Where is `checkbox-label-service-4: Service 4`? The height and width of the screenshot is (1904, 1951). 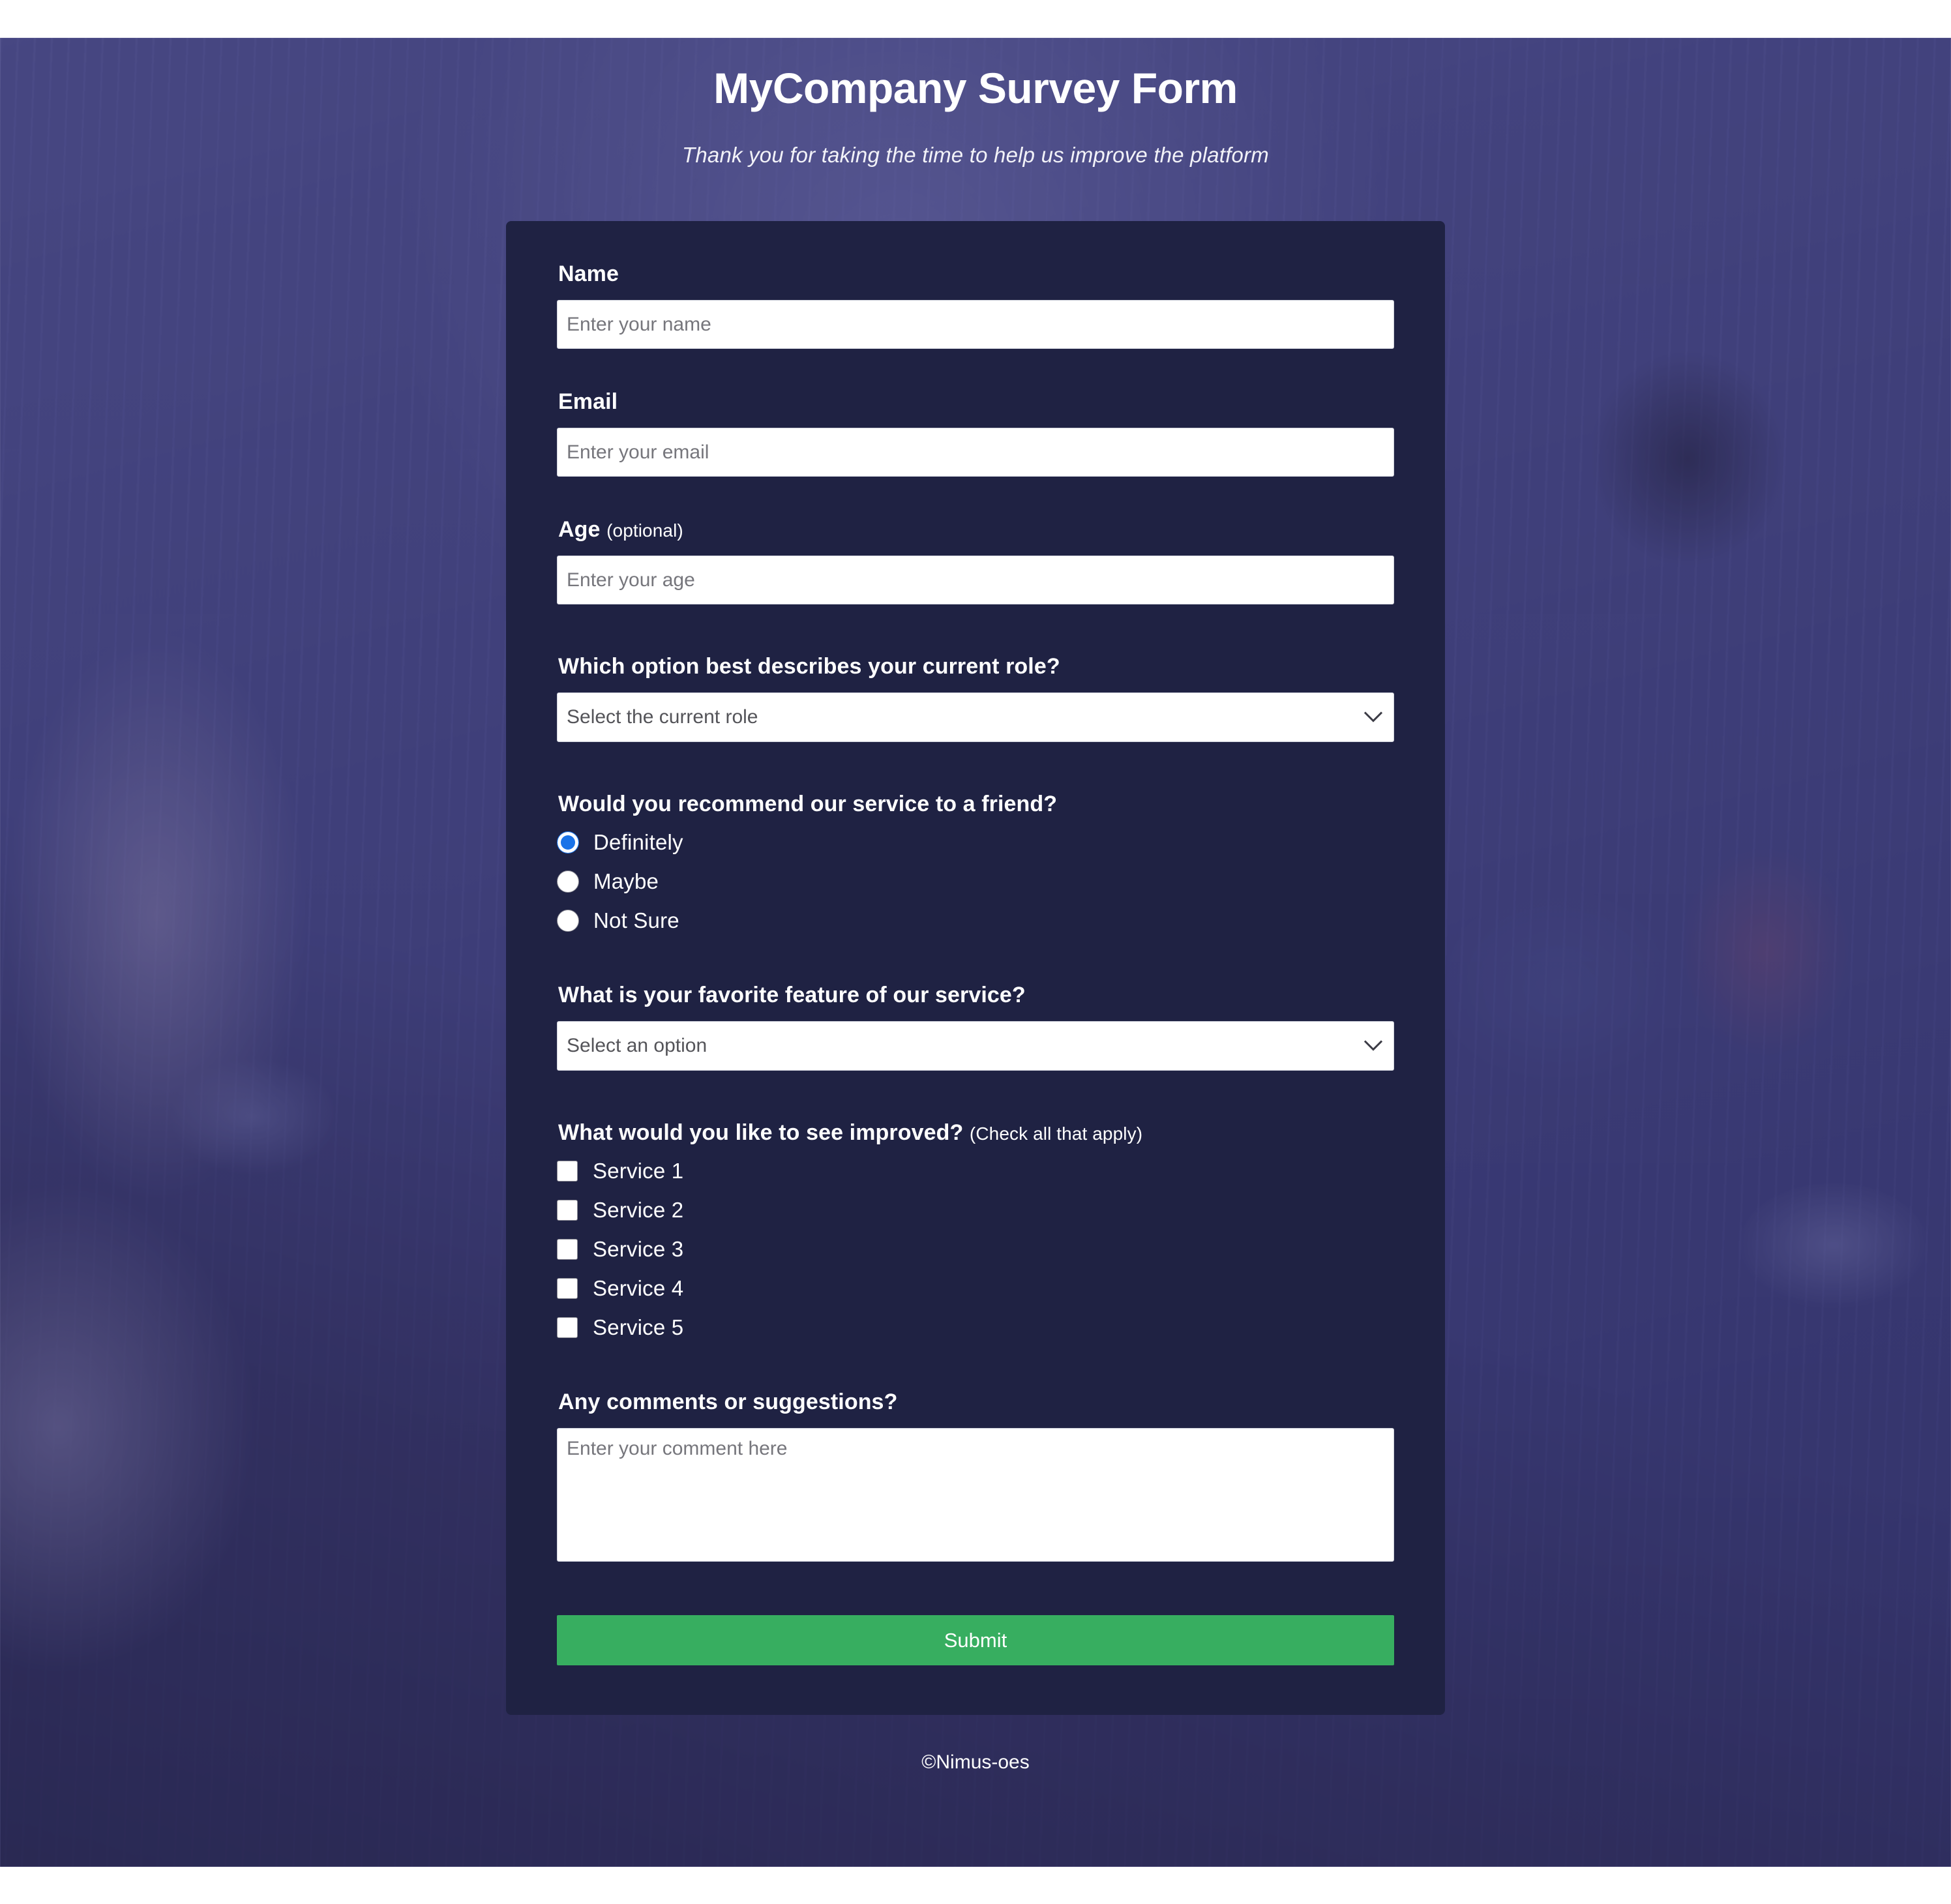 checkbox-label-service-4: Service 4 is located at coordinates (638, 1289).